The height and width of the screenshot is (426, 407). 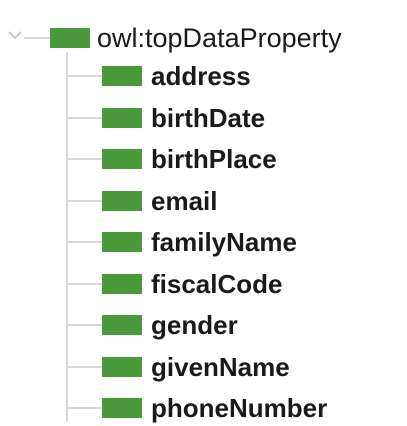 I want to click on tree-node-8: phoneNumber, so click(x=203, y=408).